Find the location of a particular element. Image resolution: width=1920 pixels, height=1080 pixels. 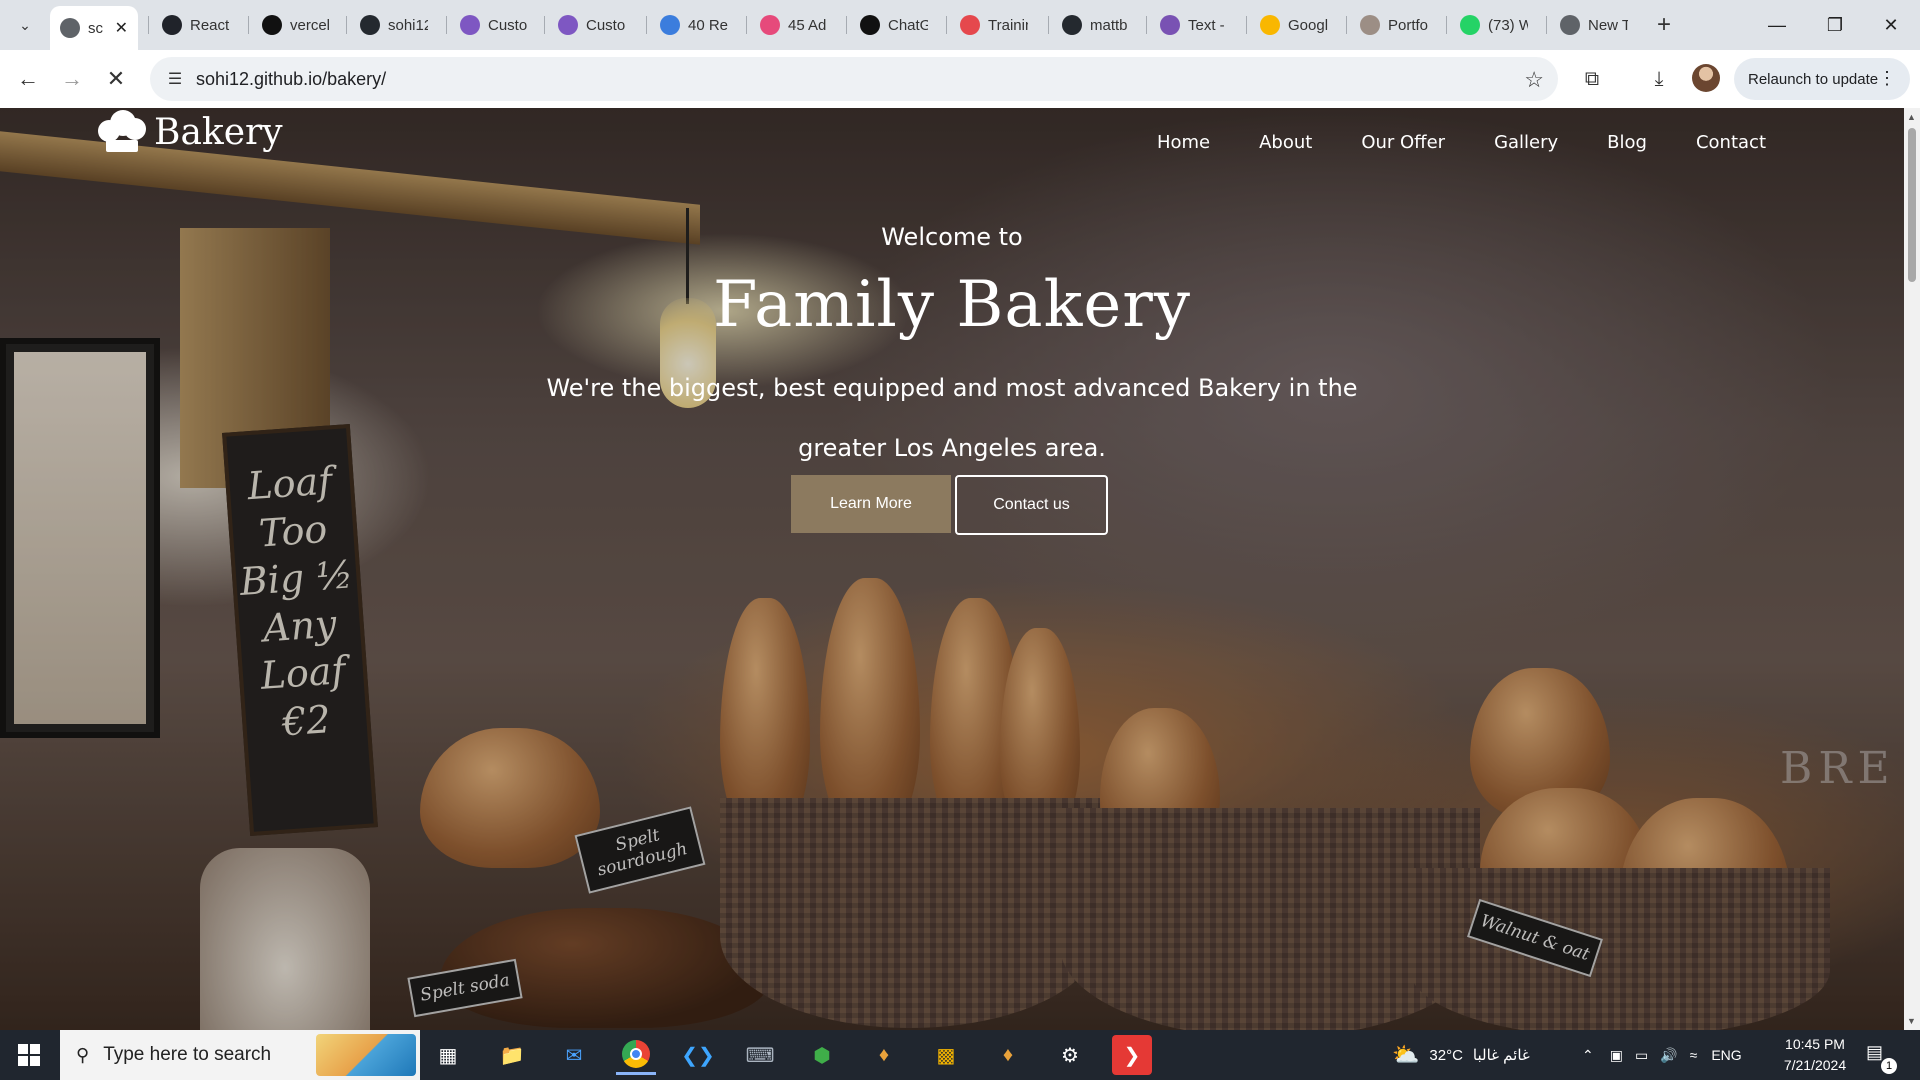

minimize-button: — is located at coordinates (1777, 25).